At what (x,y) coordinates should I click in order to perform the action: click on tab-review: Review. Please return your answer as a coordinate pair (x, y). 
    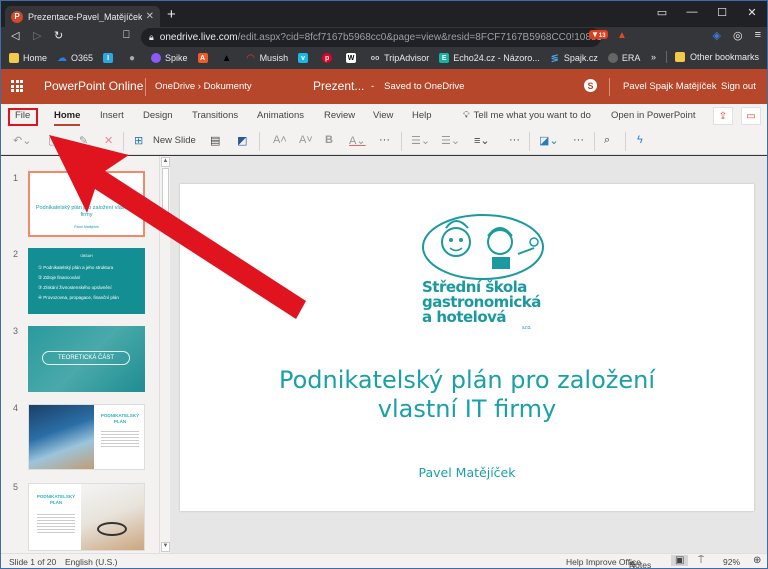
    Looking at the image, I should click on (339, 115).